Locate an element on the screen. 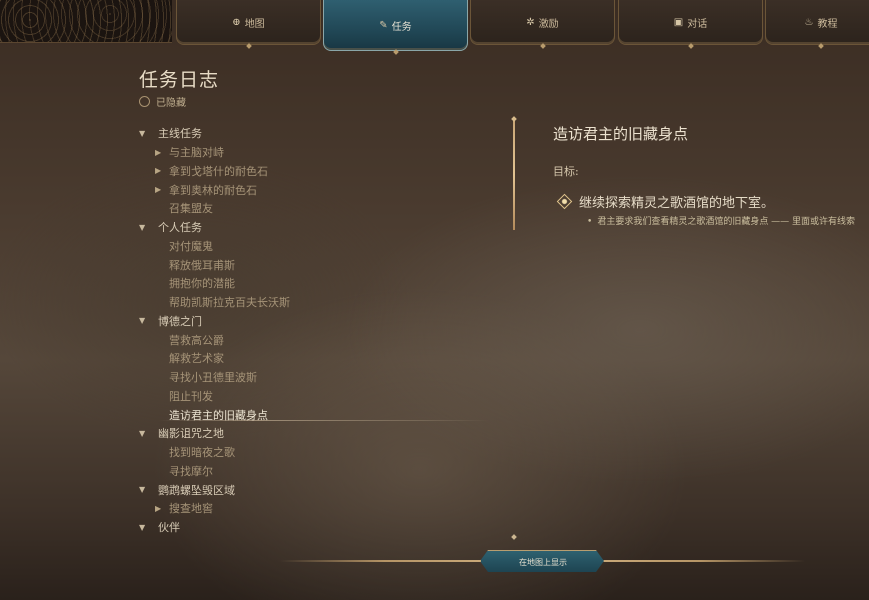 This screenshot has width=869, height=600. sub-objective: • 君主要求我们查看精灵之歌酒馆的旧藏身点 —— 里面或许有线索 is located at coordinates (728, 220).